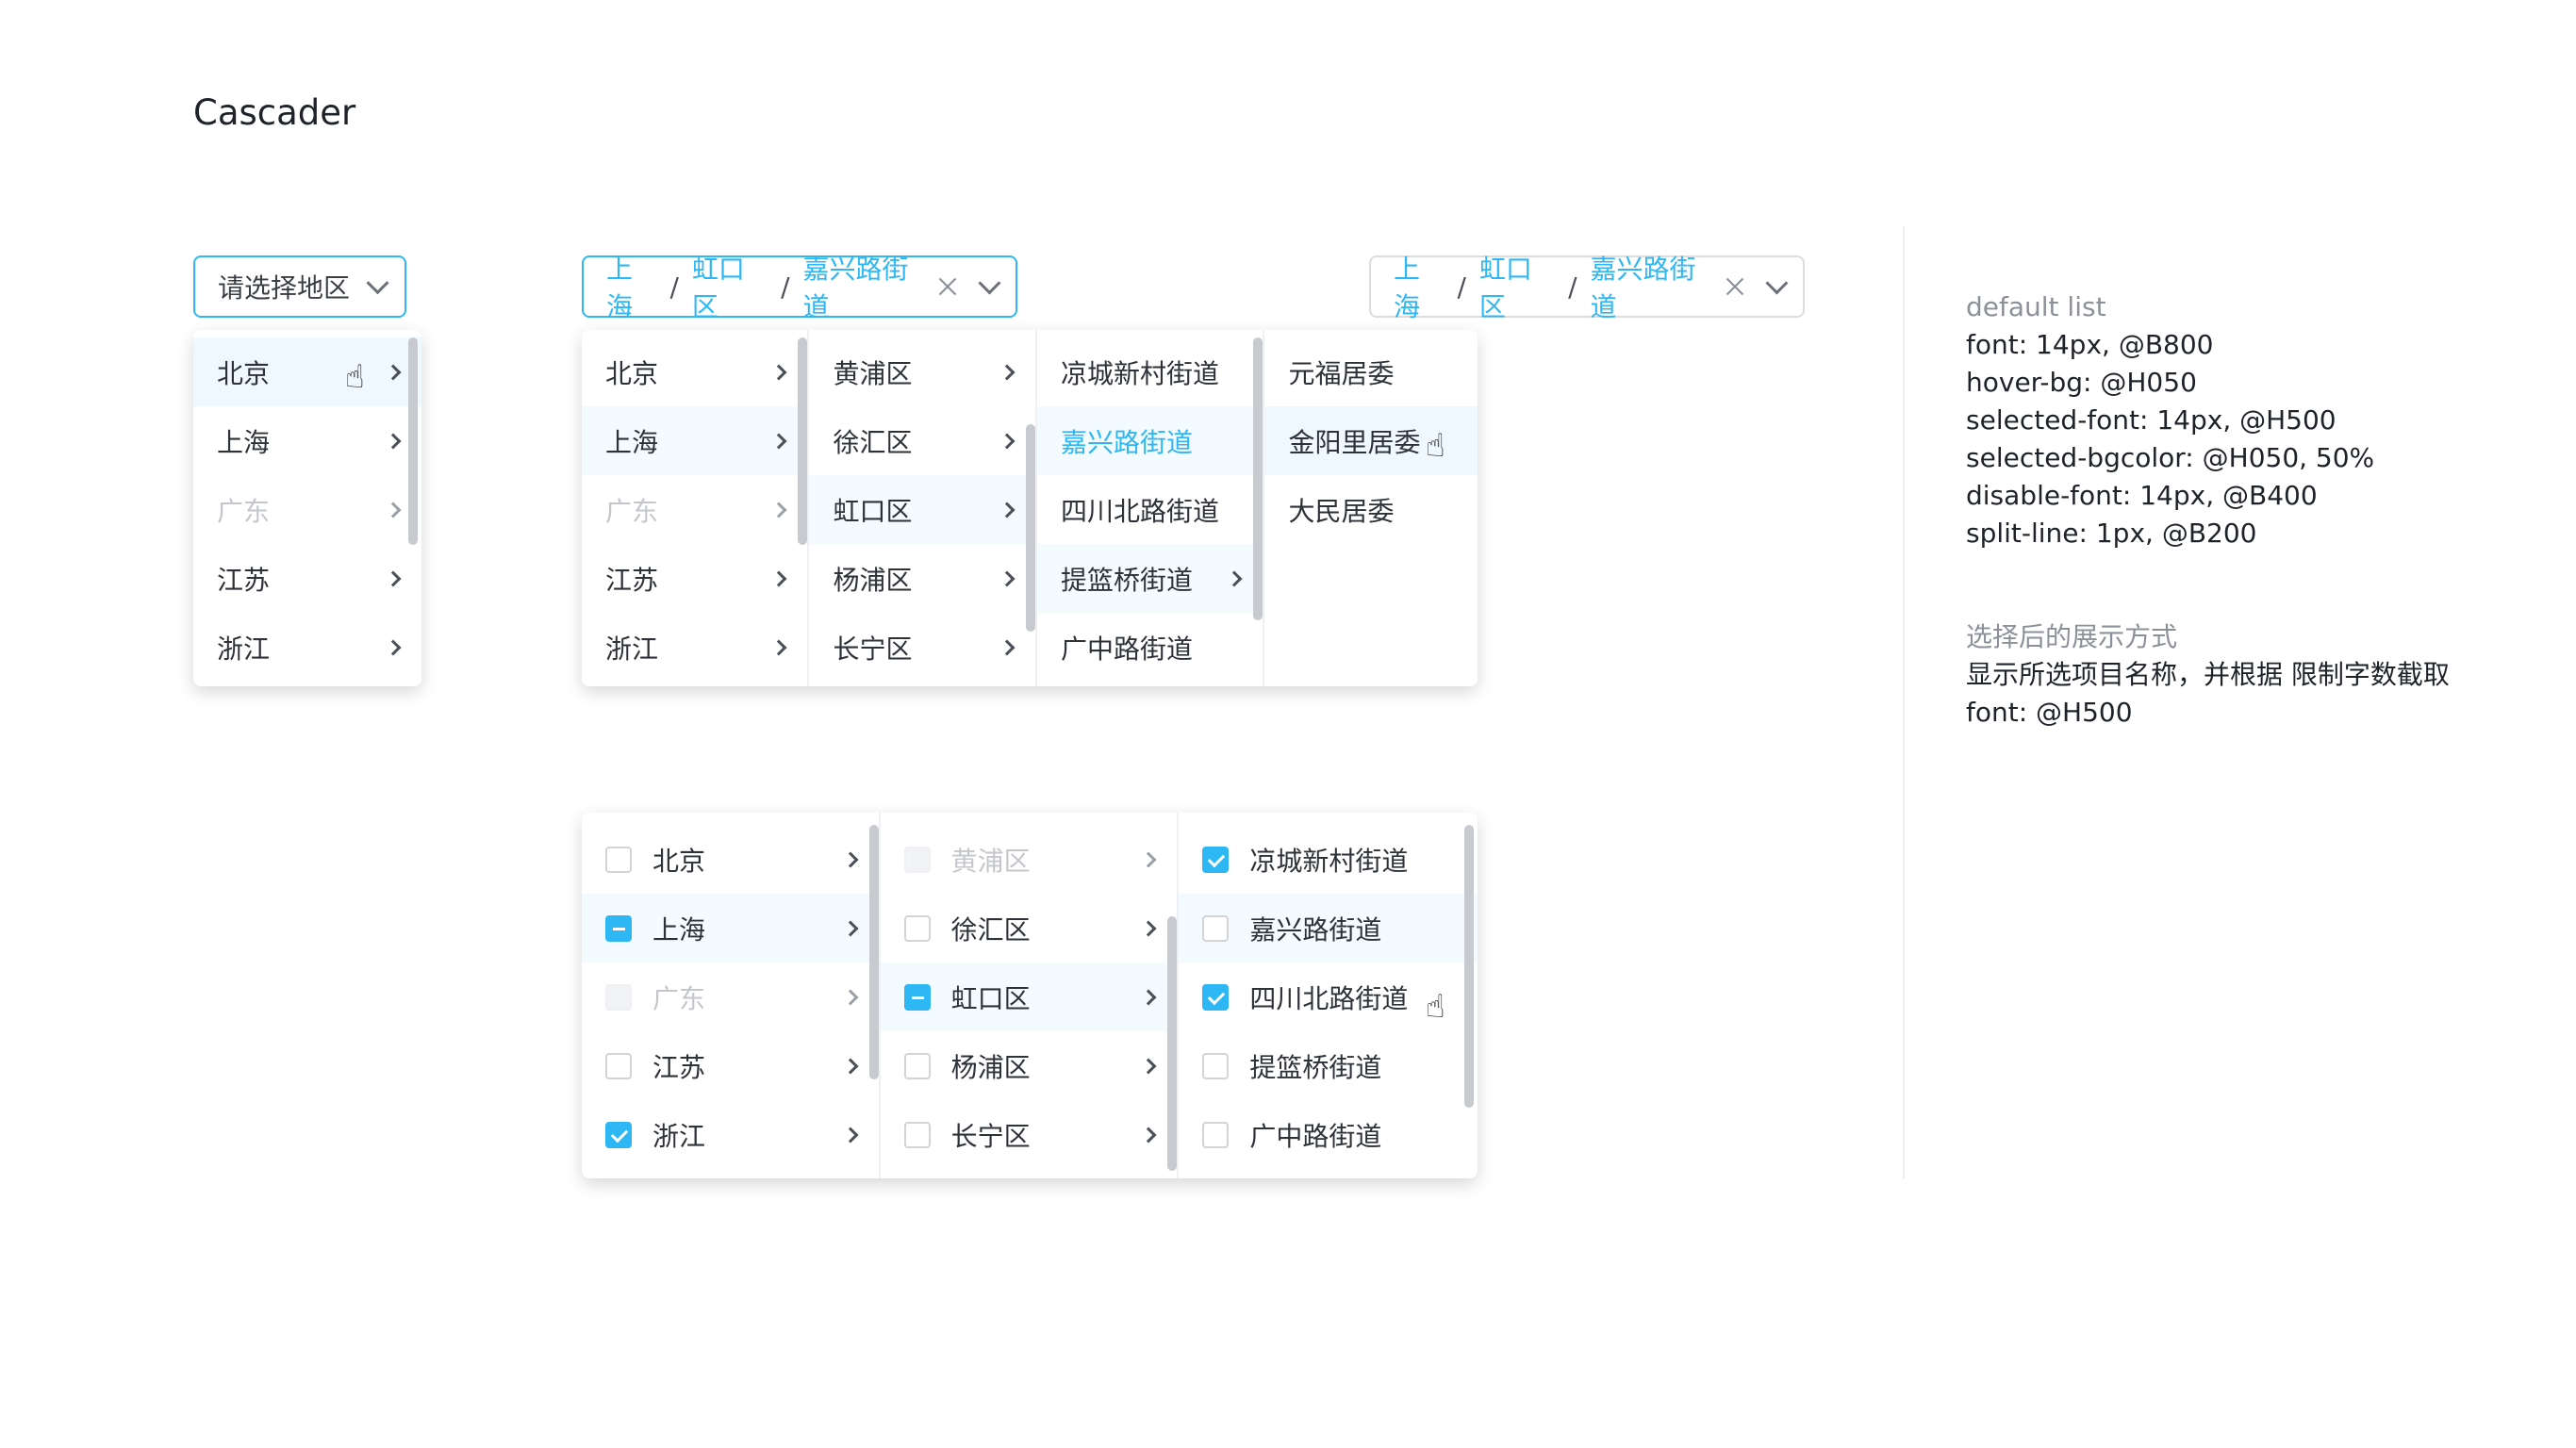 This screenshot has width=2576, height=1448. Describe the element at coordinates (2111, 533) in the screenshot. I see `spec-line: split-line: 1px, @B200` at that location.